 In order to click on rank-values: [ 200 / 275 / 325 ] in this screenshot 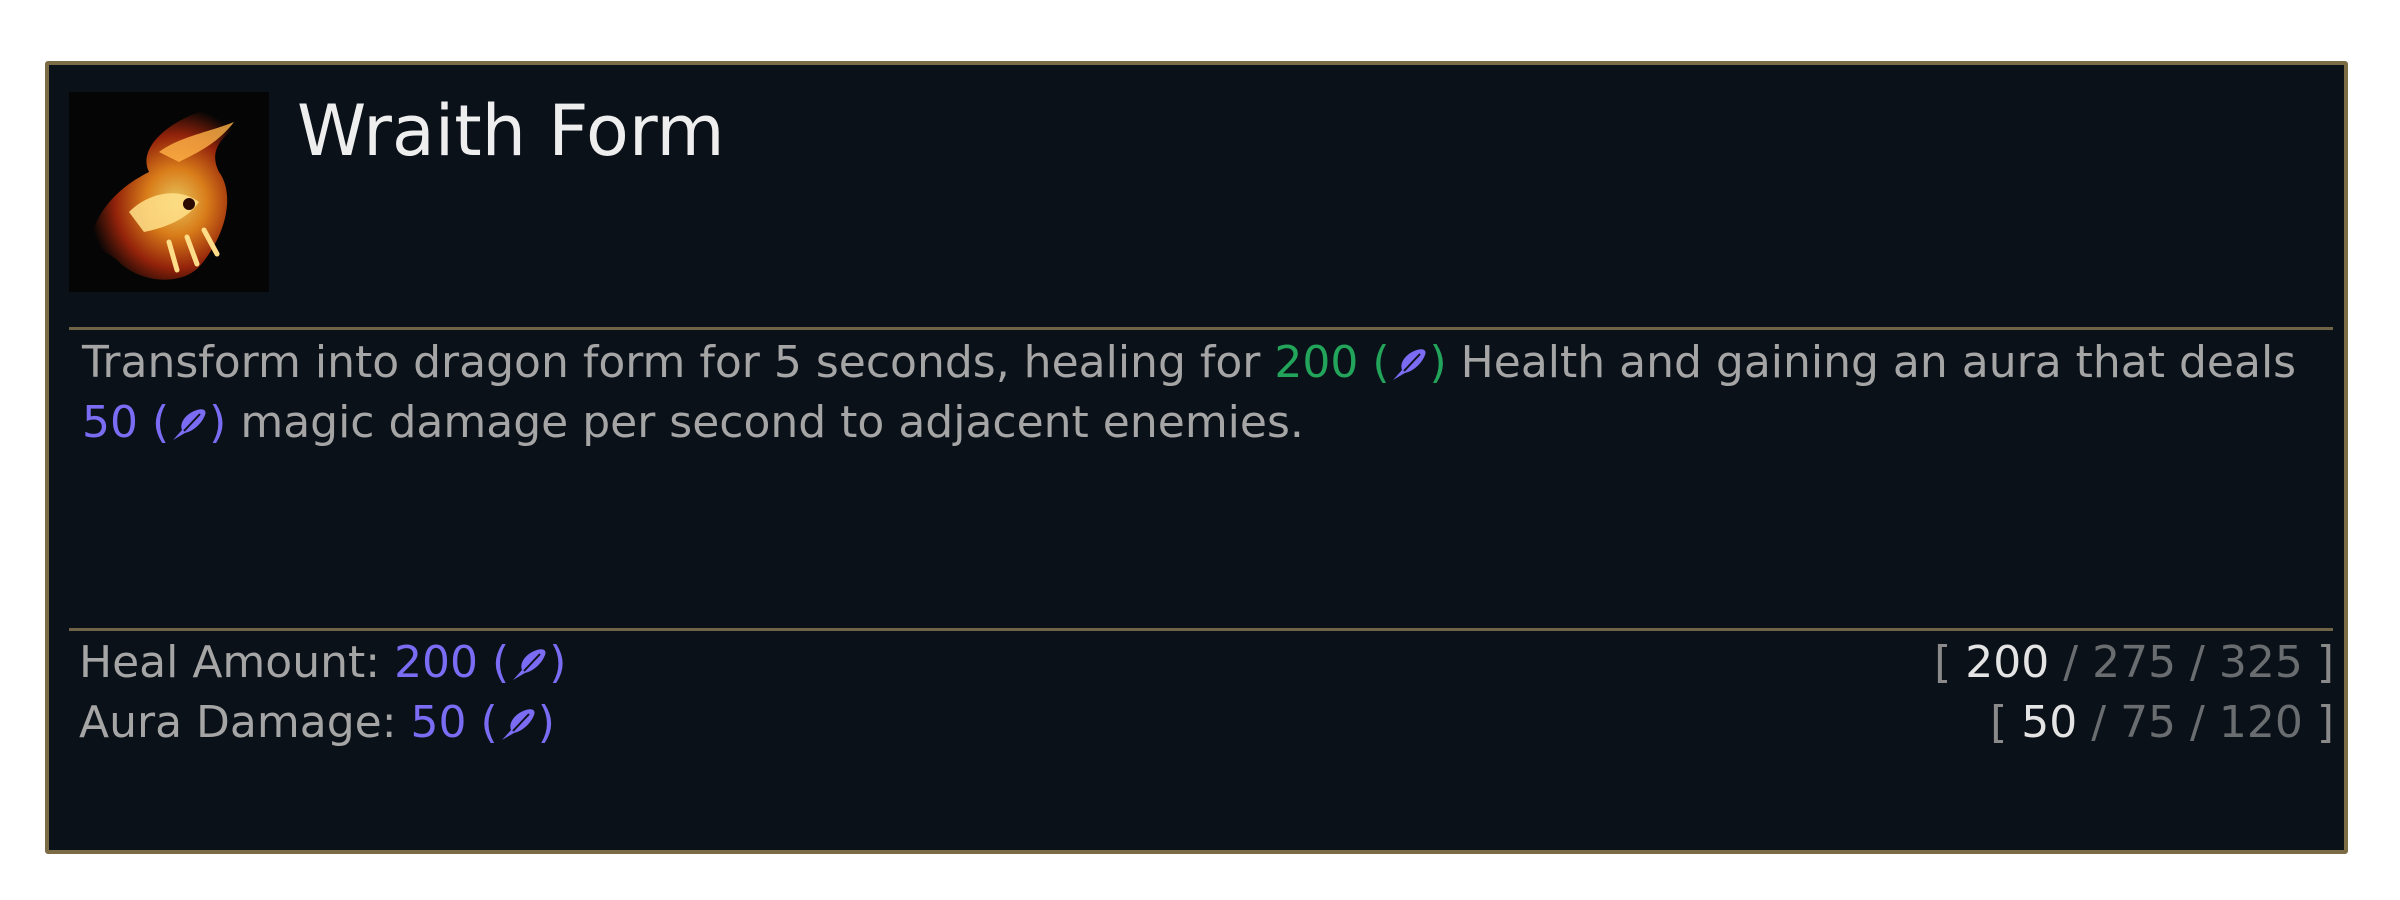, I will do `click(2134, 662)`.